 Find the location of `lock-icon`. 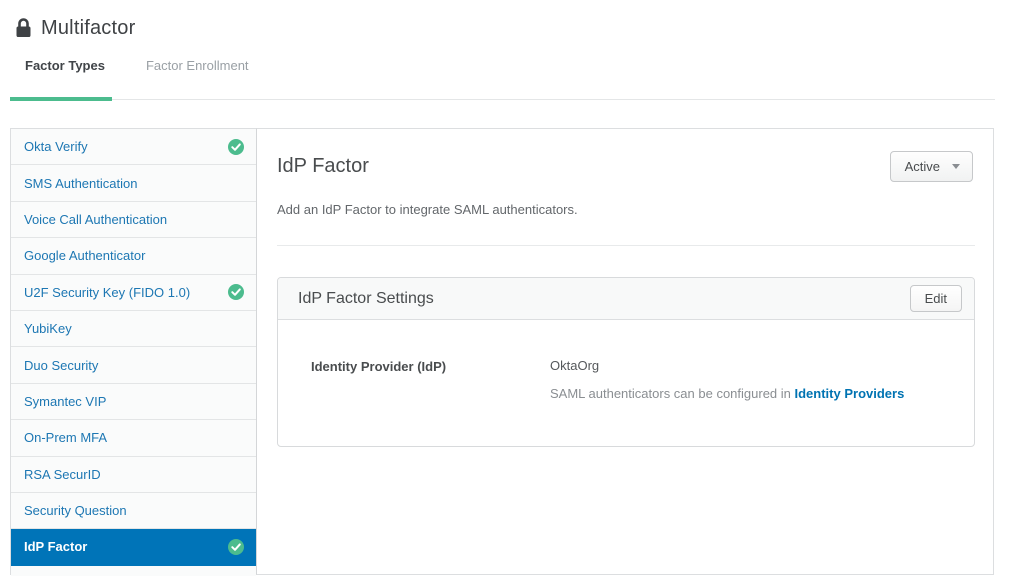

lock-icon is located at coordinates (23, 28).